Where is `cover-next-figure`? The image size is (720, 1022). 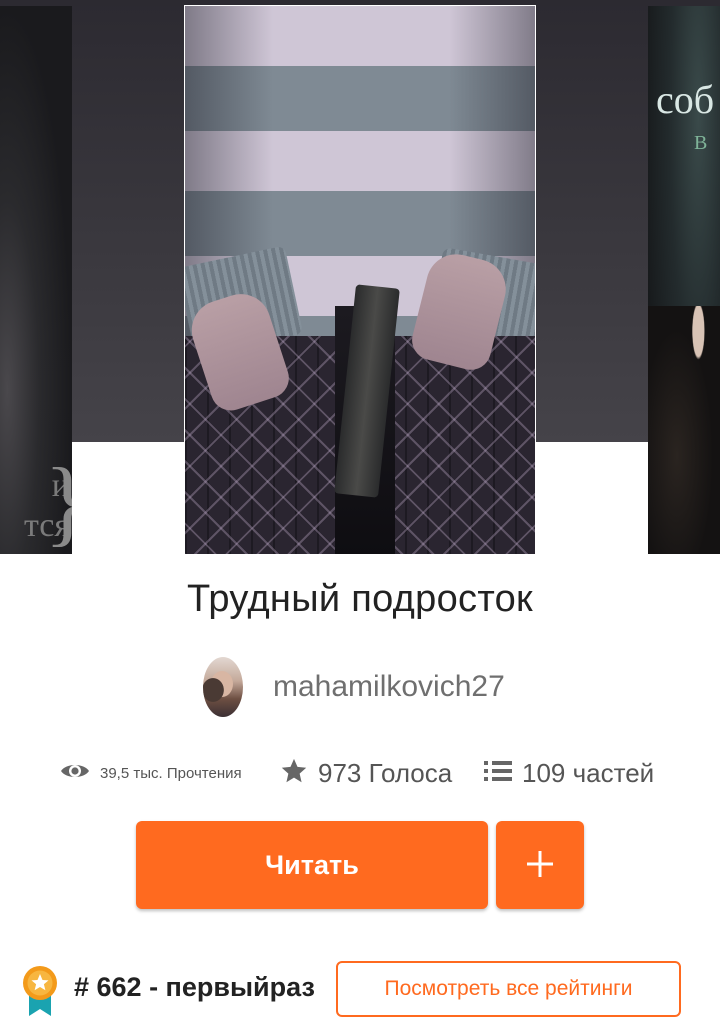
cover-next-figure is located at coordinates (684, 430).